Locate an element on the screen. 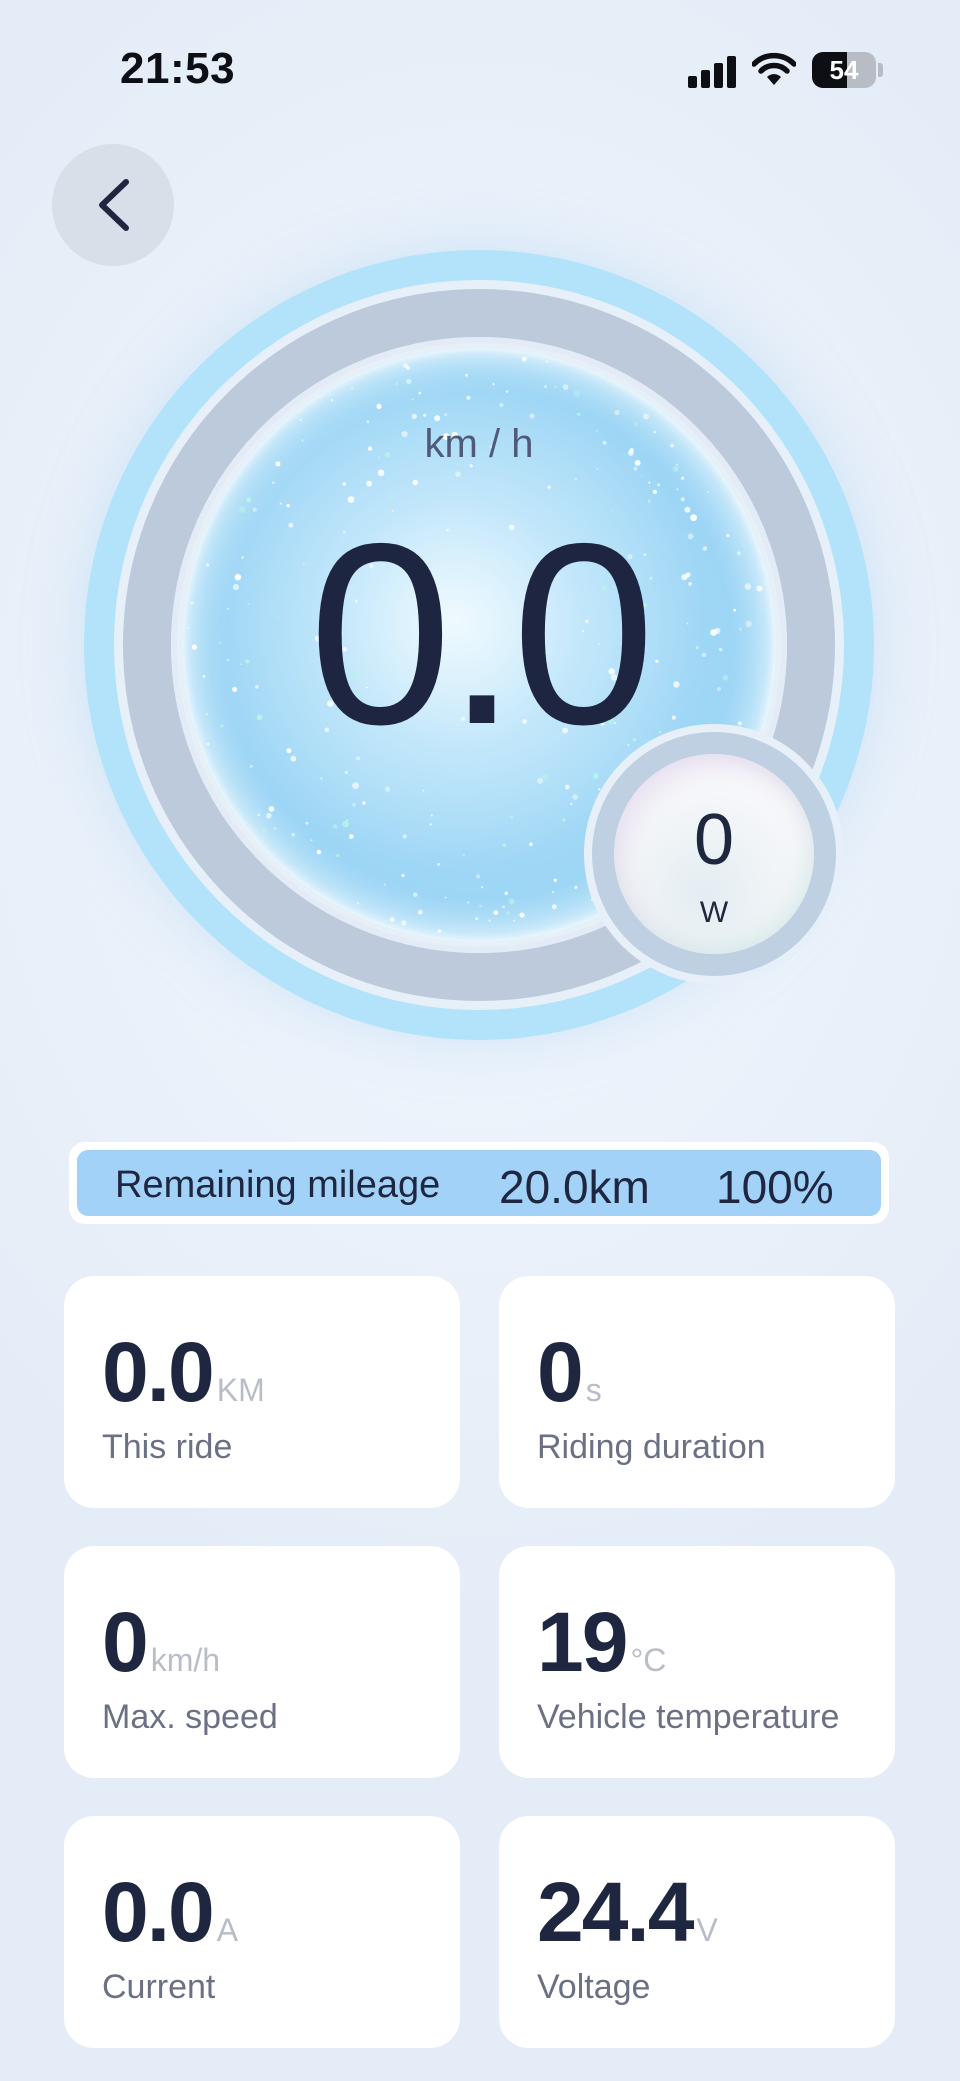  power-value: 0 is located at coordinates (714, 840).